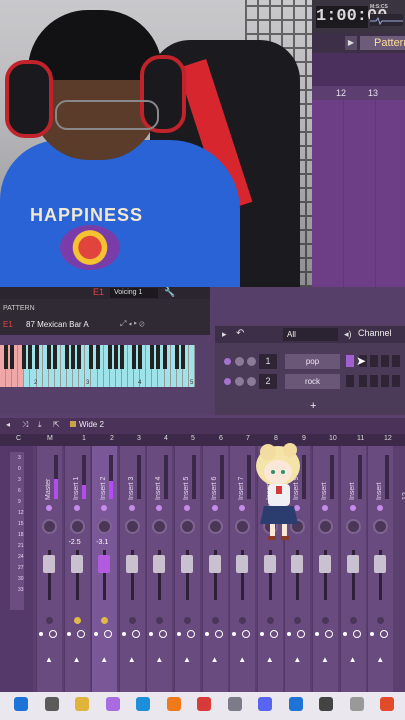 Image resolution: width=405 pixels, height=720 pixels. Describe the element at coordinates (57, 324) in the screenshot. I see `pattern-name: 87 Mexican Bar A` at that location.